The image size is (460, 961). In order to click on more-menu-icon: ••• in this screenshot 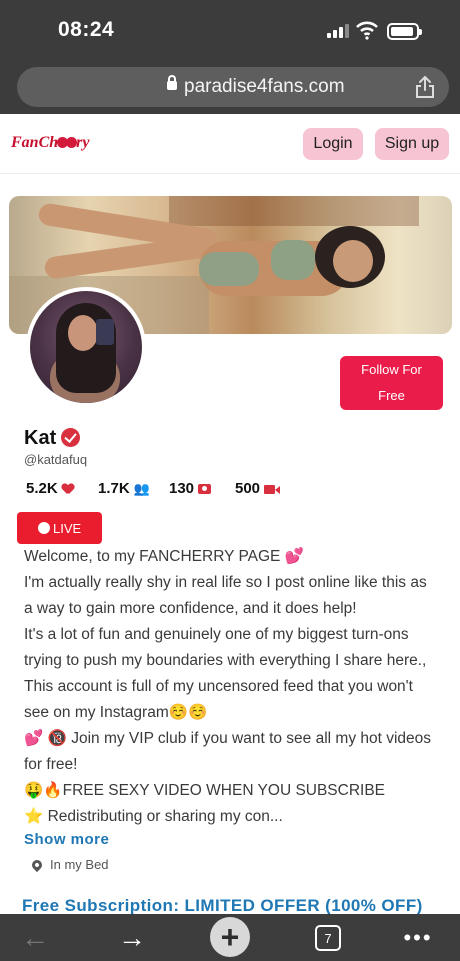, I will do `click(418, 938)`.